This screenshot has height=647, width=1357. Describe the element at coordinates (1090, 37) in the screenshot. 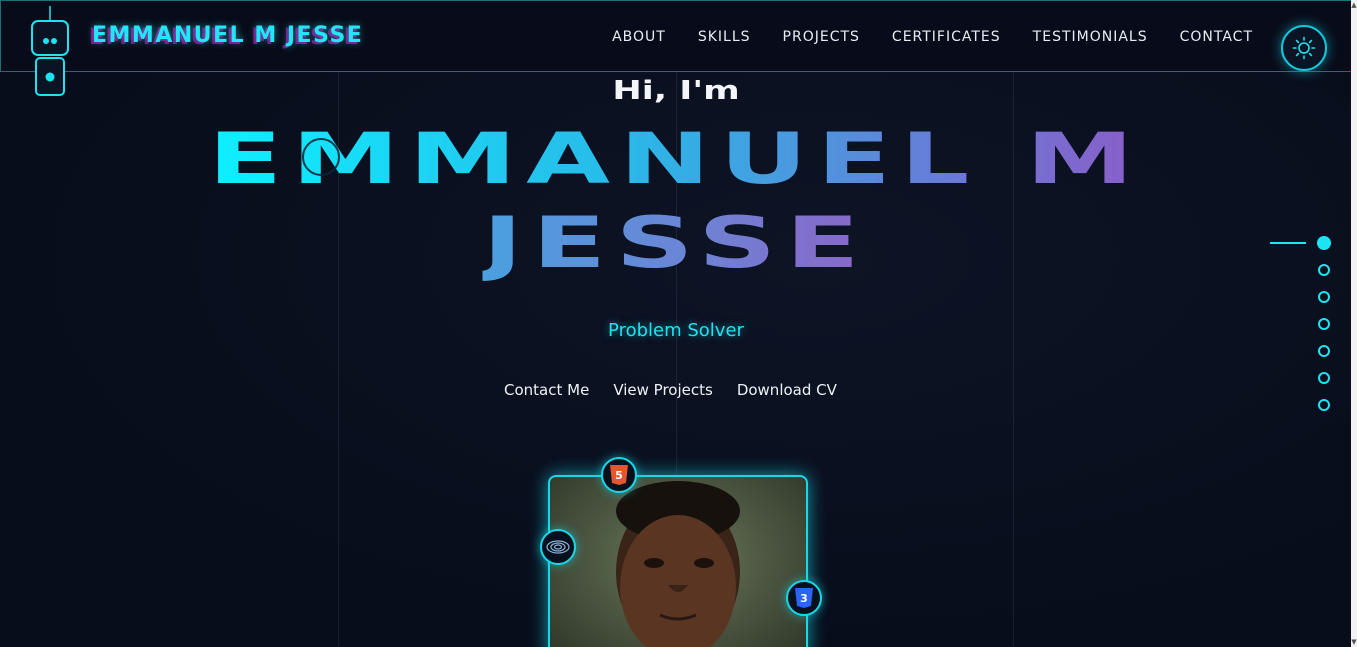

I see `nav-testimonials: TESTIMONIALS` at that location.